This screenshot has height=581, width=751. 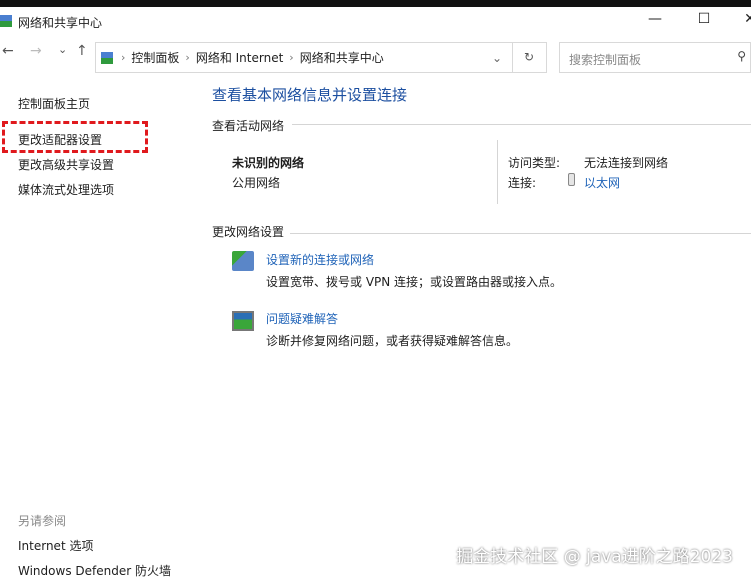 What do you see at coordinates (571, 179) in the screenshot?
I see `ethernet-icon` at bounding box center [571, 179].